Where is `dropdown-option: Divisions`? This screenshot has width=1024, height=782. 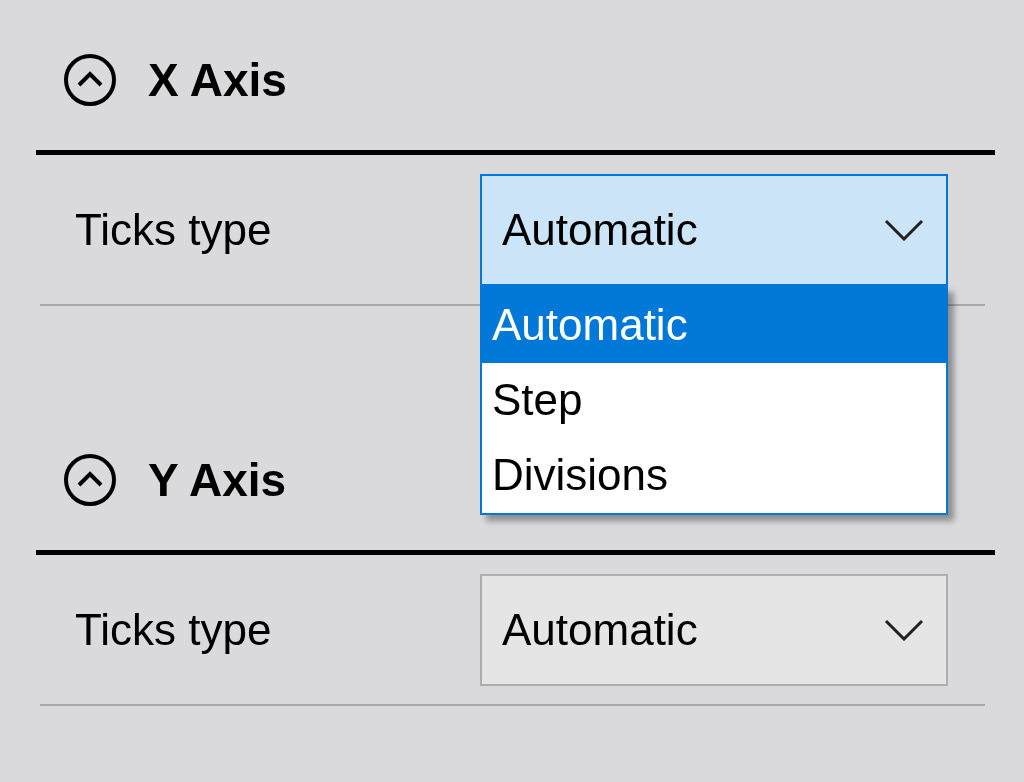
dropdown-option: Divisions is located at coordinates (714, 475).